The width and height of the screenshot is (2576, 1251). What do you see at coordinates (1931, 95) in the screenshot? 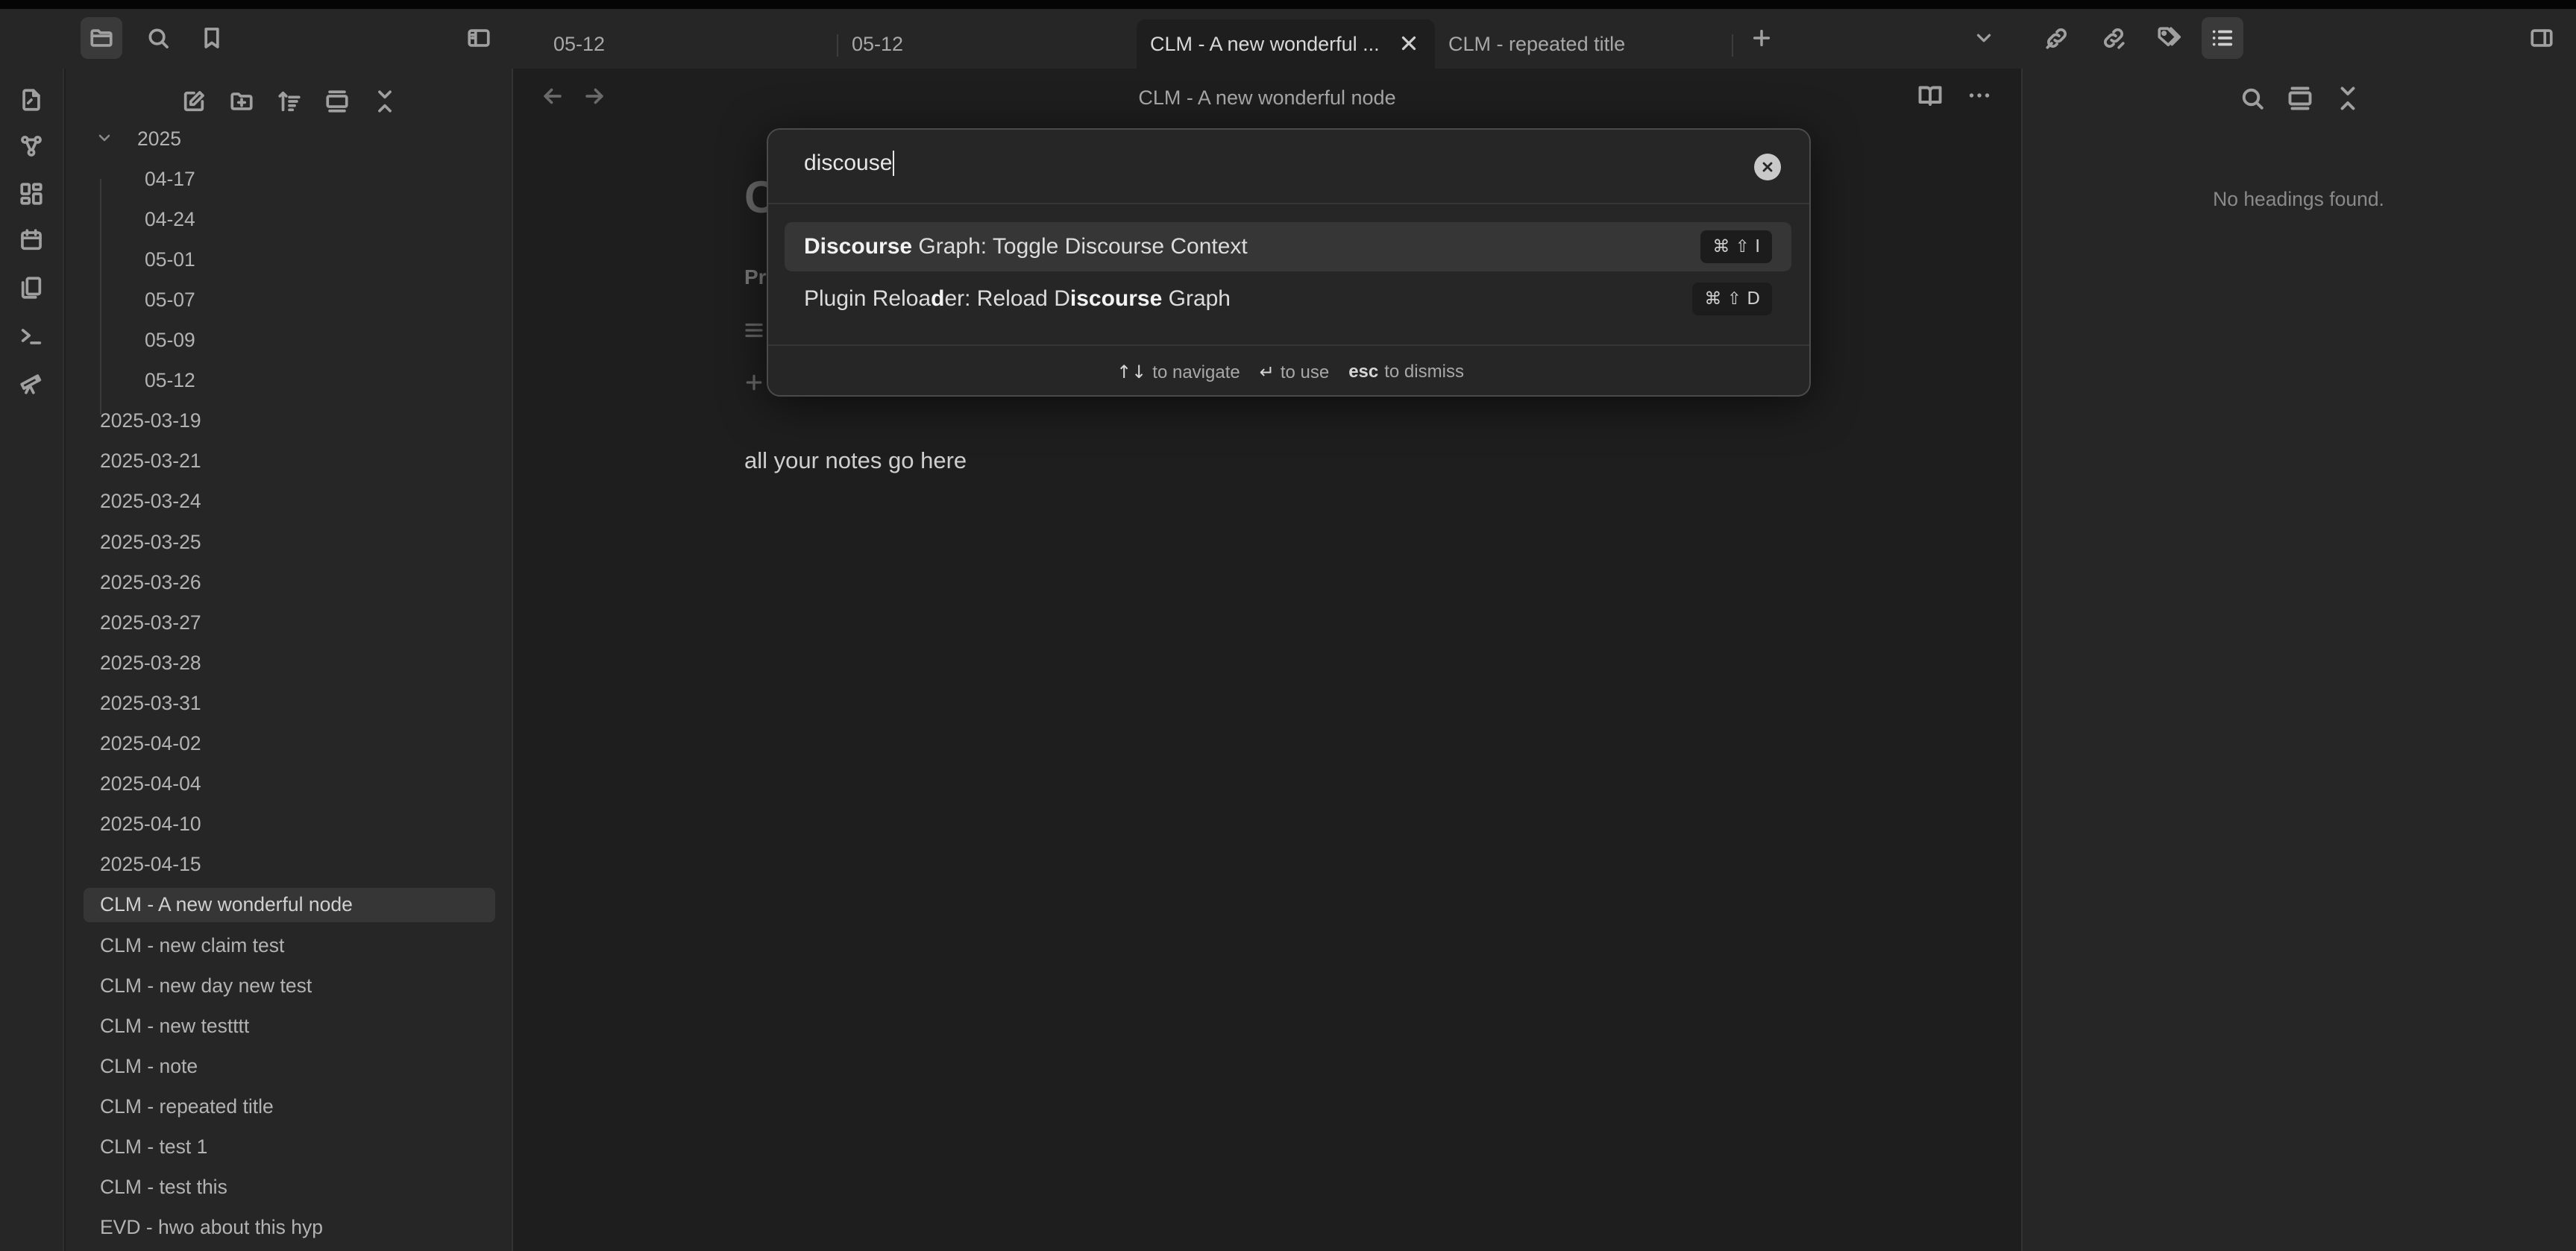
I see `reading-view-icon` at bounding box center [1931, 95].